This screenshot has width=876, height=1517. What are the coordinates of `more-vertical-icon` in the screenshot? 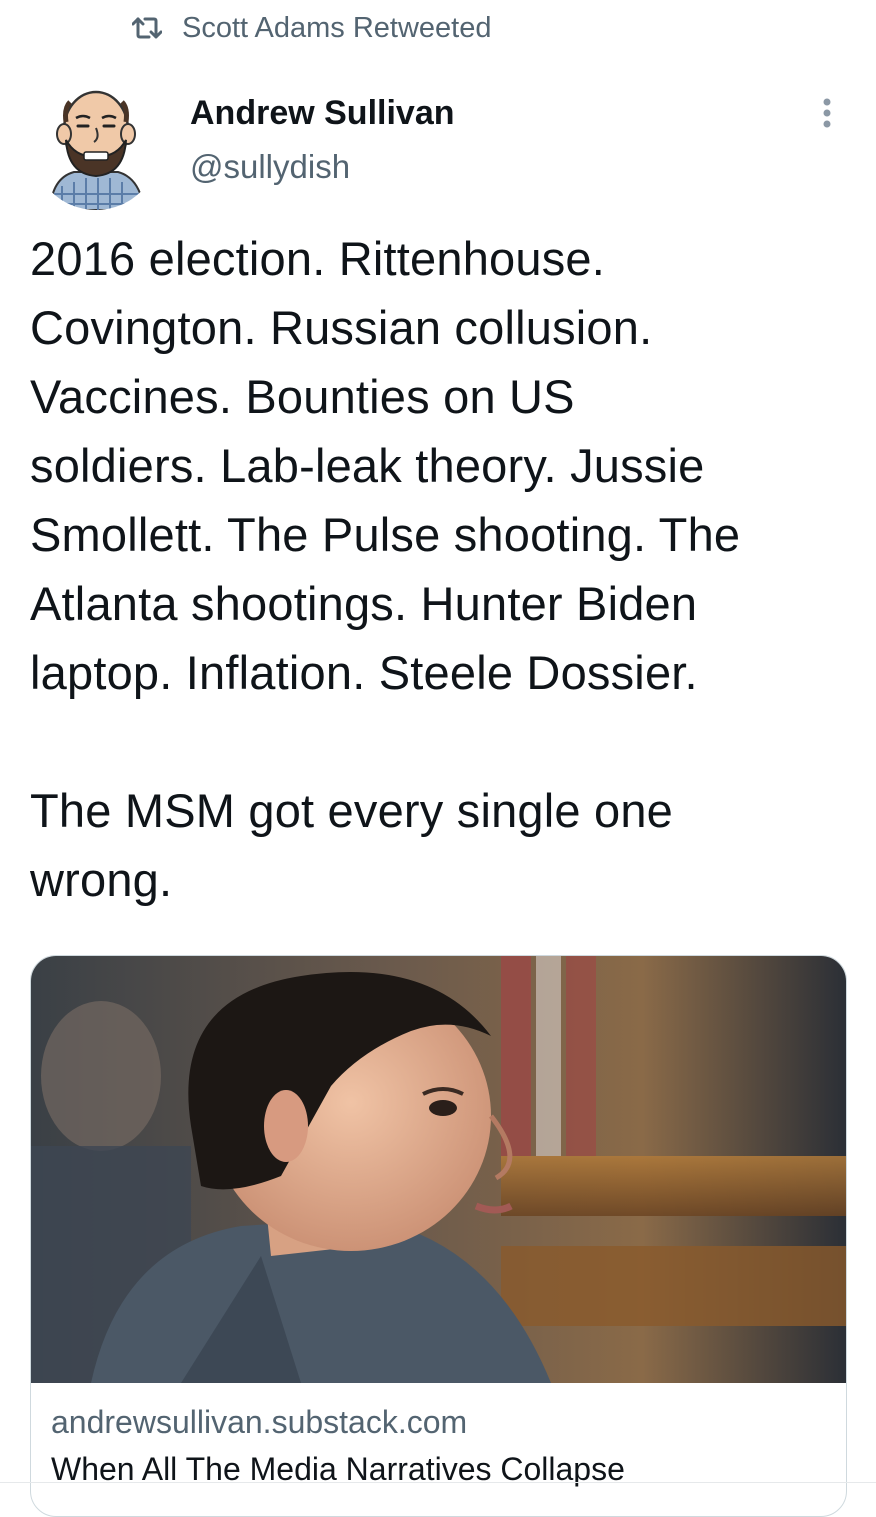 It's located at (827, 116).